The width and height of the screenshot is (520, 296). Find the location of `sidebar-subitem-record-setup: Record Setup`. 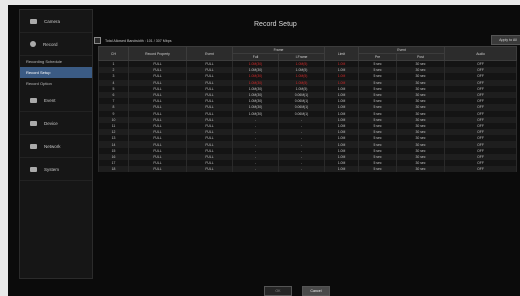

sidebar-subitem-record-setup: Record Setup is located at coordinates (56, 72).